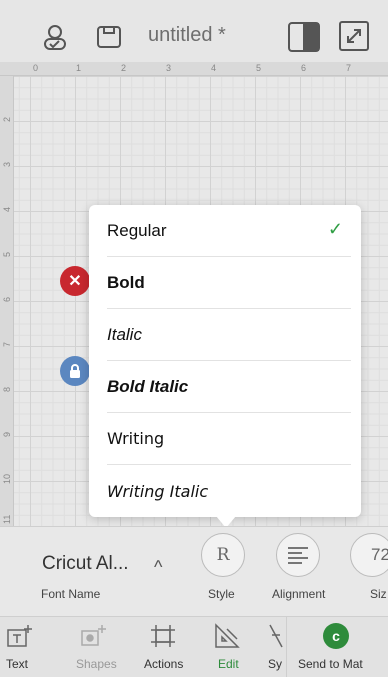  Describe the element at coordinates (369, 555) in the screenshot. I see `size-button: 72` at that location.